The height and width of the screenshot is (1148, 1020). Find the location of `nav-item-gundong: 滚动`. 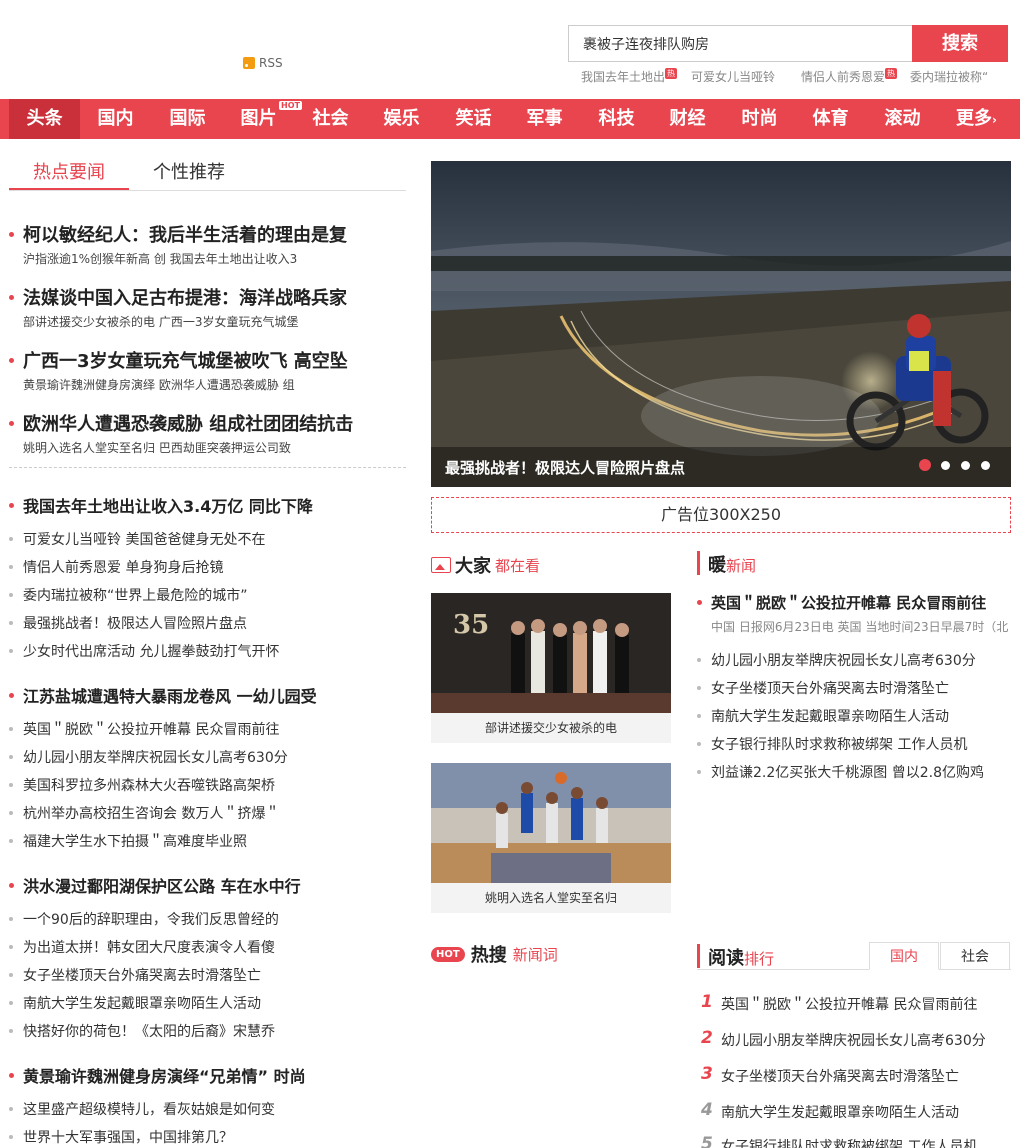

nav-item-gundong: 滚动 is located at coordinates (902, 119).